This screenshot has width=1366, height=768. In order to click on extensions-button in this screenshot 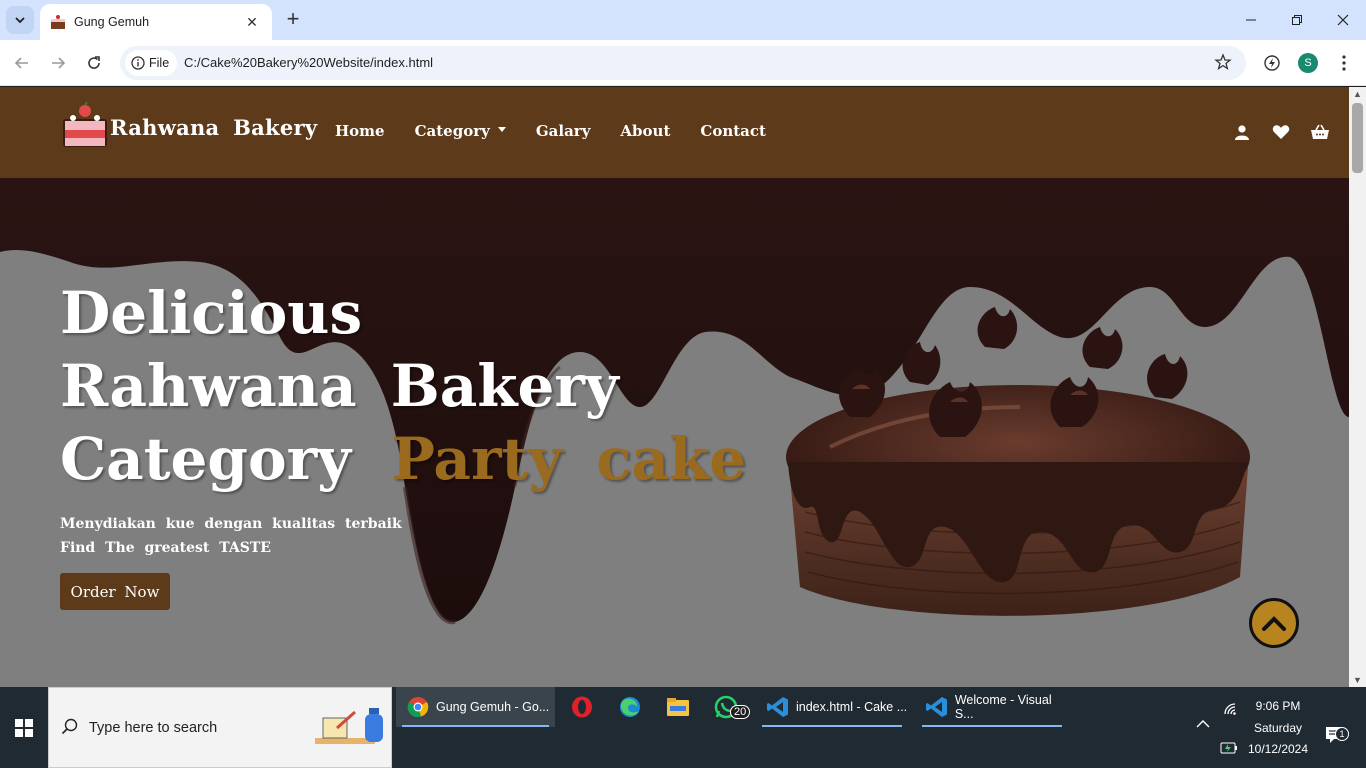, I will do `click(1272, 63)`.